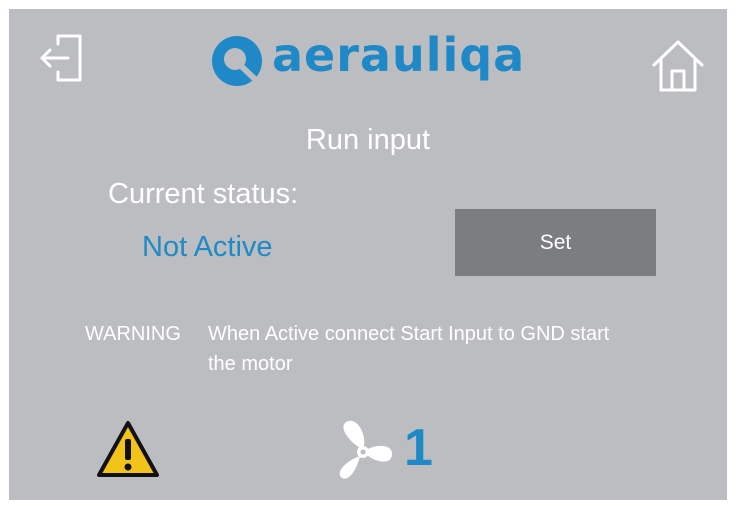 This screenshot has height=509, width=736. What do you see at coordinates (61, 57) in the screenshot?
I see `exit-icon` at bounding box center [61, 57].